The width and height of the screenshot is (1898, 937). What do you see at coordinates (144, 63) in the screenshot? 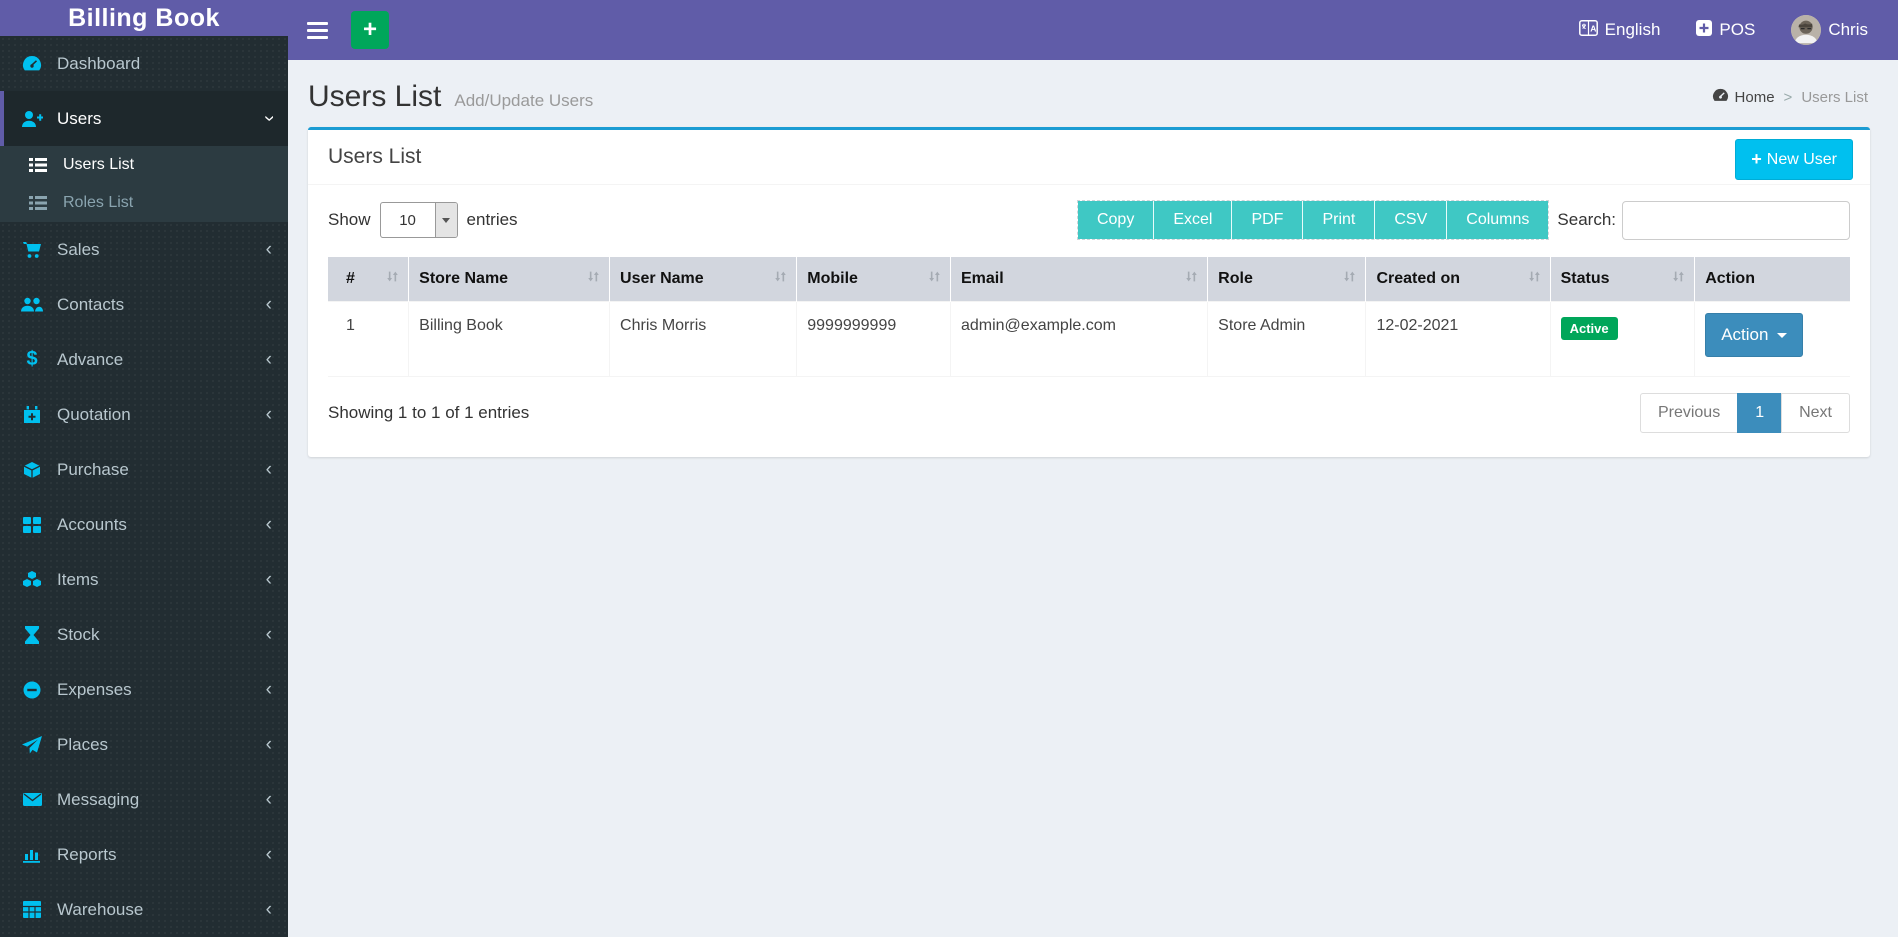
I see `sidebar-item-dashboard: Dashboard` at bounding box center [144, 63].